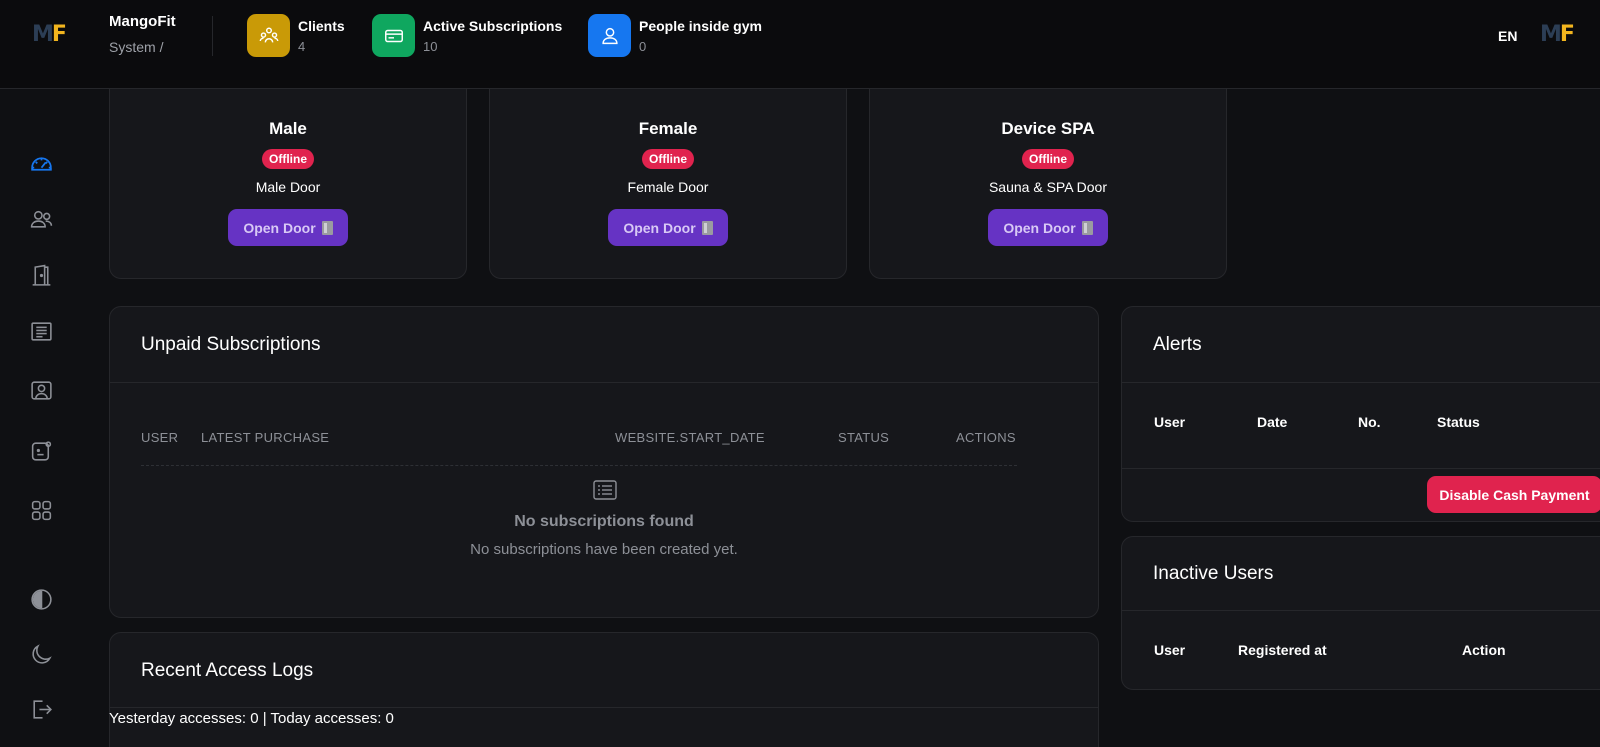 This screenshot has height=747, width=1600. I want to click on contact-card-icon, so click(41, 390).